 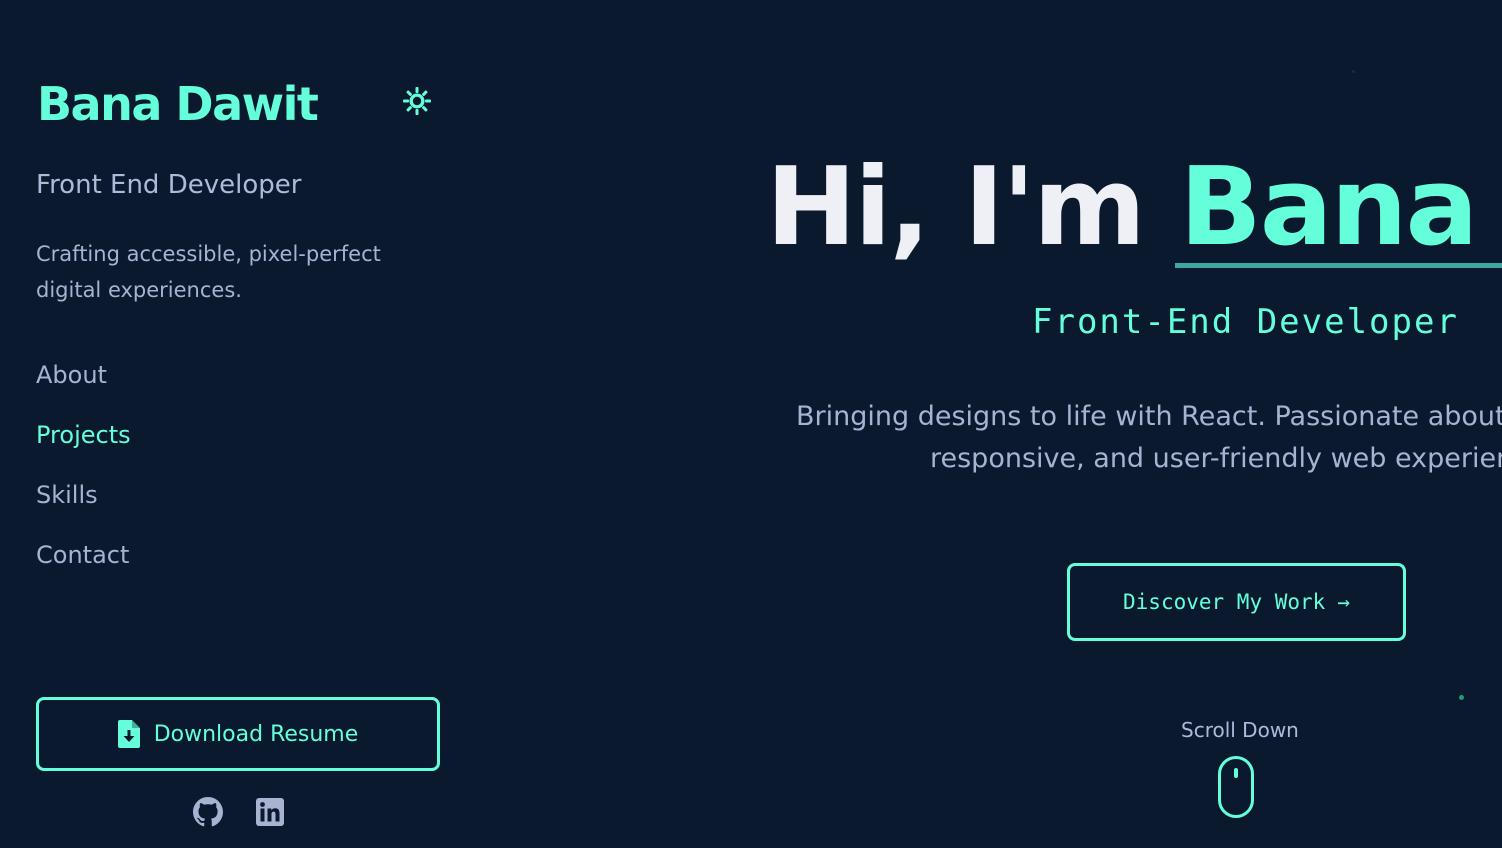 I want to click on arrow-right-icon: →, so click(x=1343, y=602).